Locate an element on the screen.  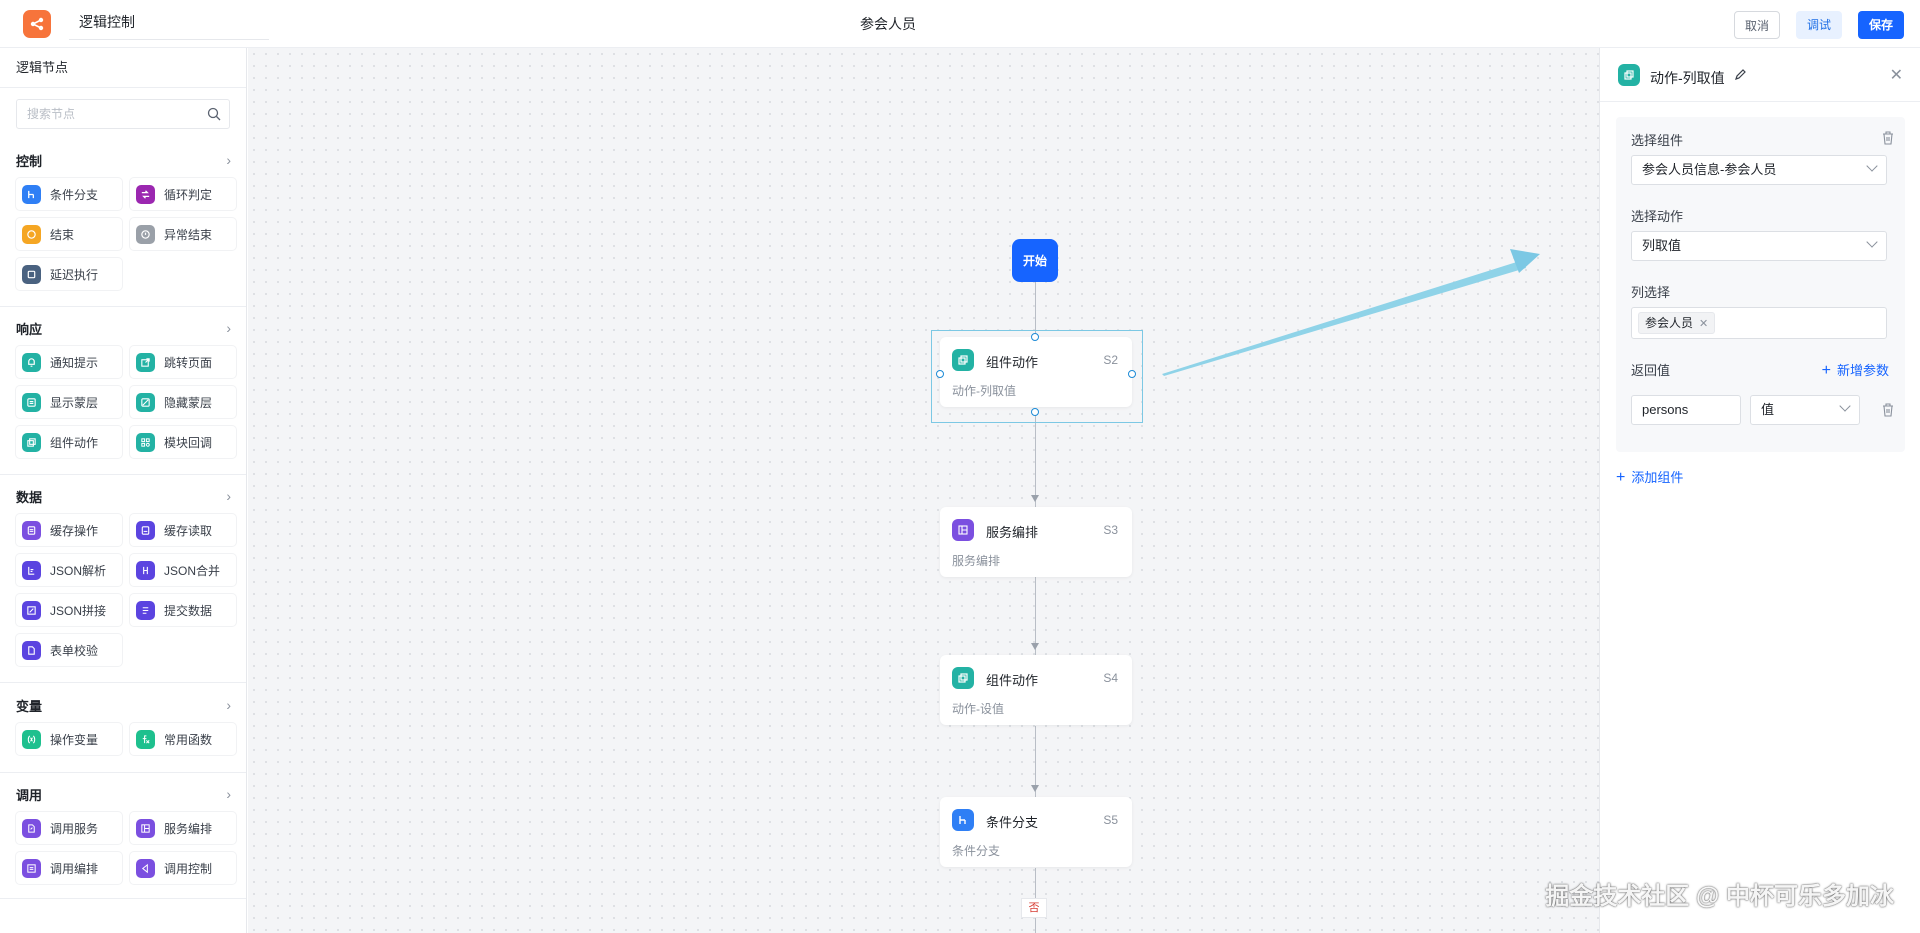
node-item-label: 条件分支 is located at coordinates (74, 194).